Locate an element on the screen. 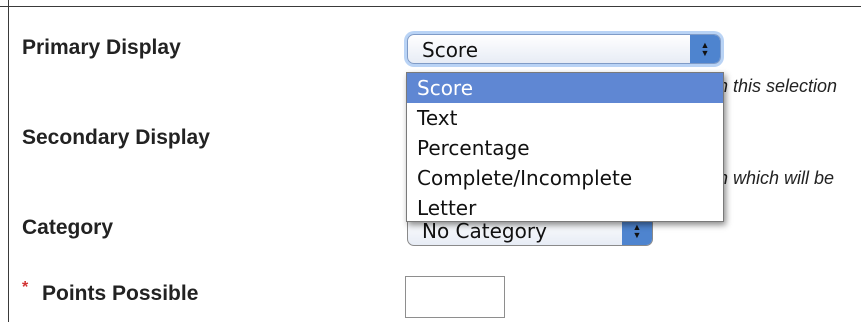 This screenshot has width=861, height=322. points-possible-label: Points Possible is located at coordinates (120, 293).